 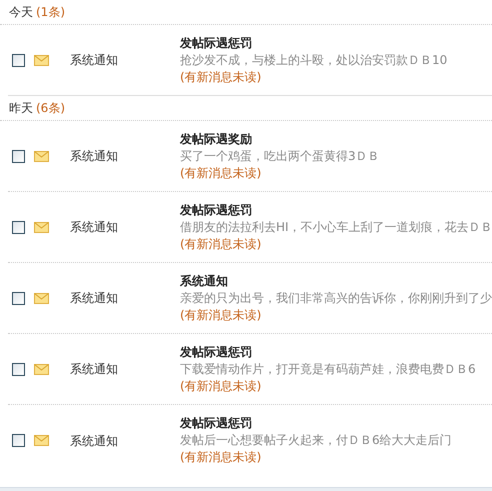 I want to click on message-preview: 亲爱的只为出号，我们非常高兴的告诉你，你刚刚升到了少, so click(x=336, y=298).